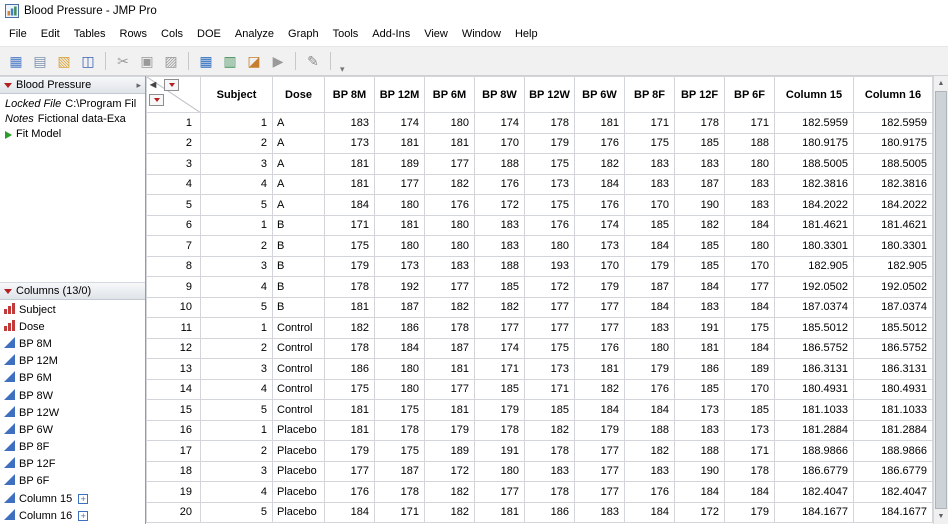  What do you see at coordinates (236, 471) in the screenshot?
I see `cell-subject: 3` at bounding box center [236, 471].